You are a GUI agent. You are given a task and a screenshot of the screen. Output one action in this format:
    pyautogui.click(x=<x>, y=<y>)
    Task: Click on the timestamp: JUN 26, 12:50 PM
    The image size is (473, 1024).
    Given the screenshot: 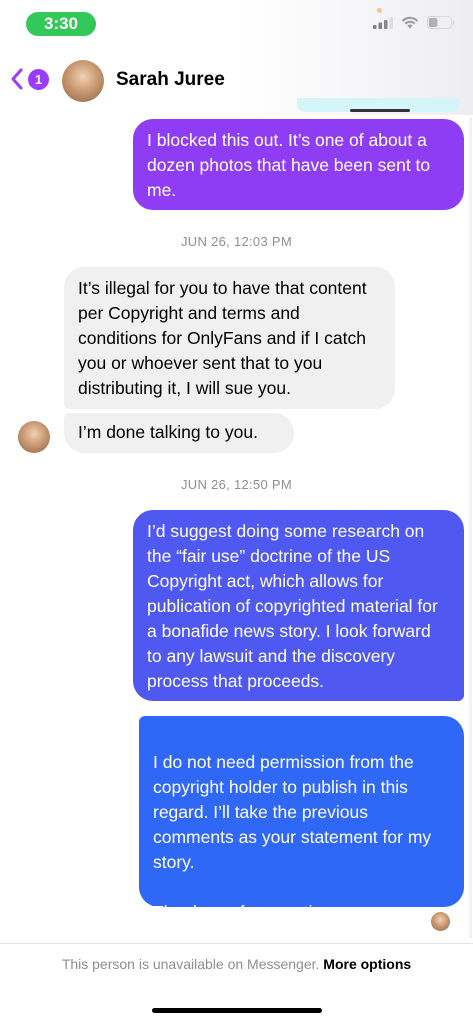 What is the action you would take?
    pyautogui.click(x=236, y=484)
    